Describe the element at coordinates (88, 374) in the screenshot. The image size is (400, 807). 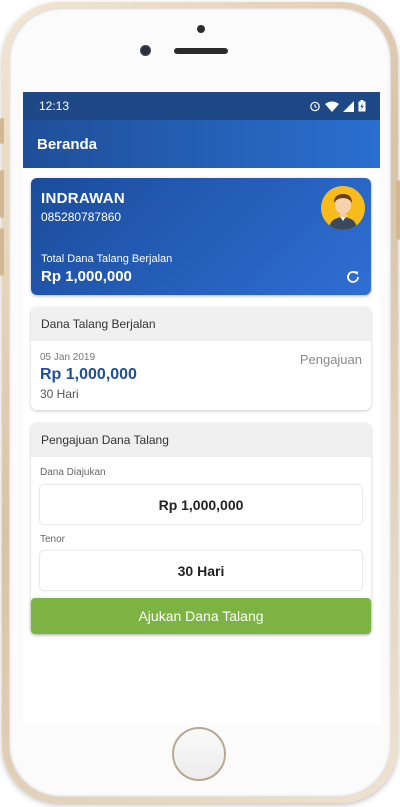
I see `loan-amount: Rp 1,000,000` at that location.